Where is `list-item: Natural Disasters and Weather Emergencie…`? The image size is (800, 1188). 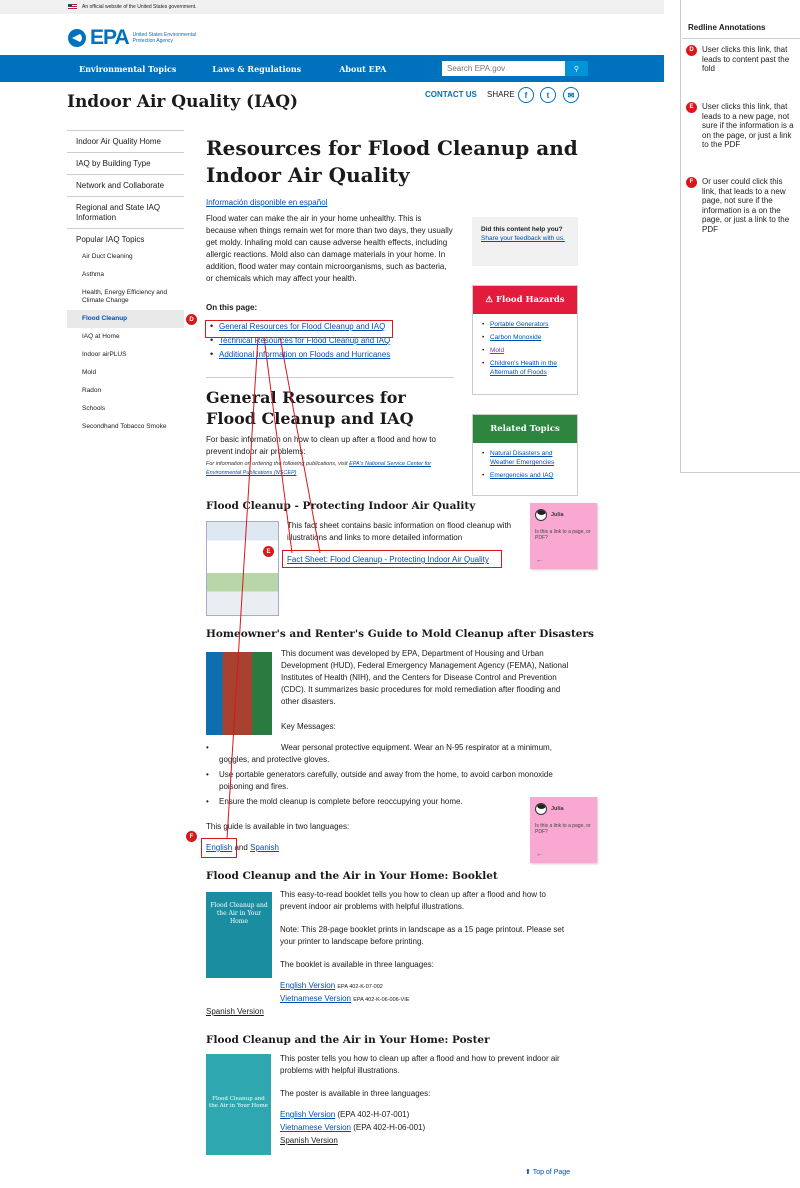
list-item: Natural Disasters and Weather Emergencie… is located at coordinates (525, 458).